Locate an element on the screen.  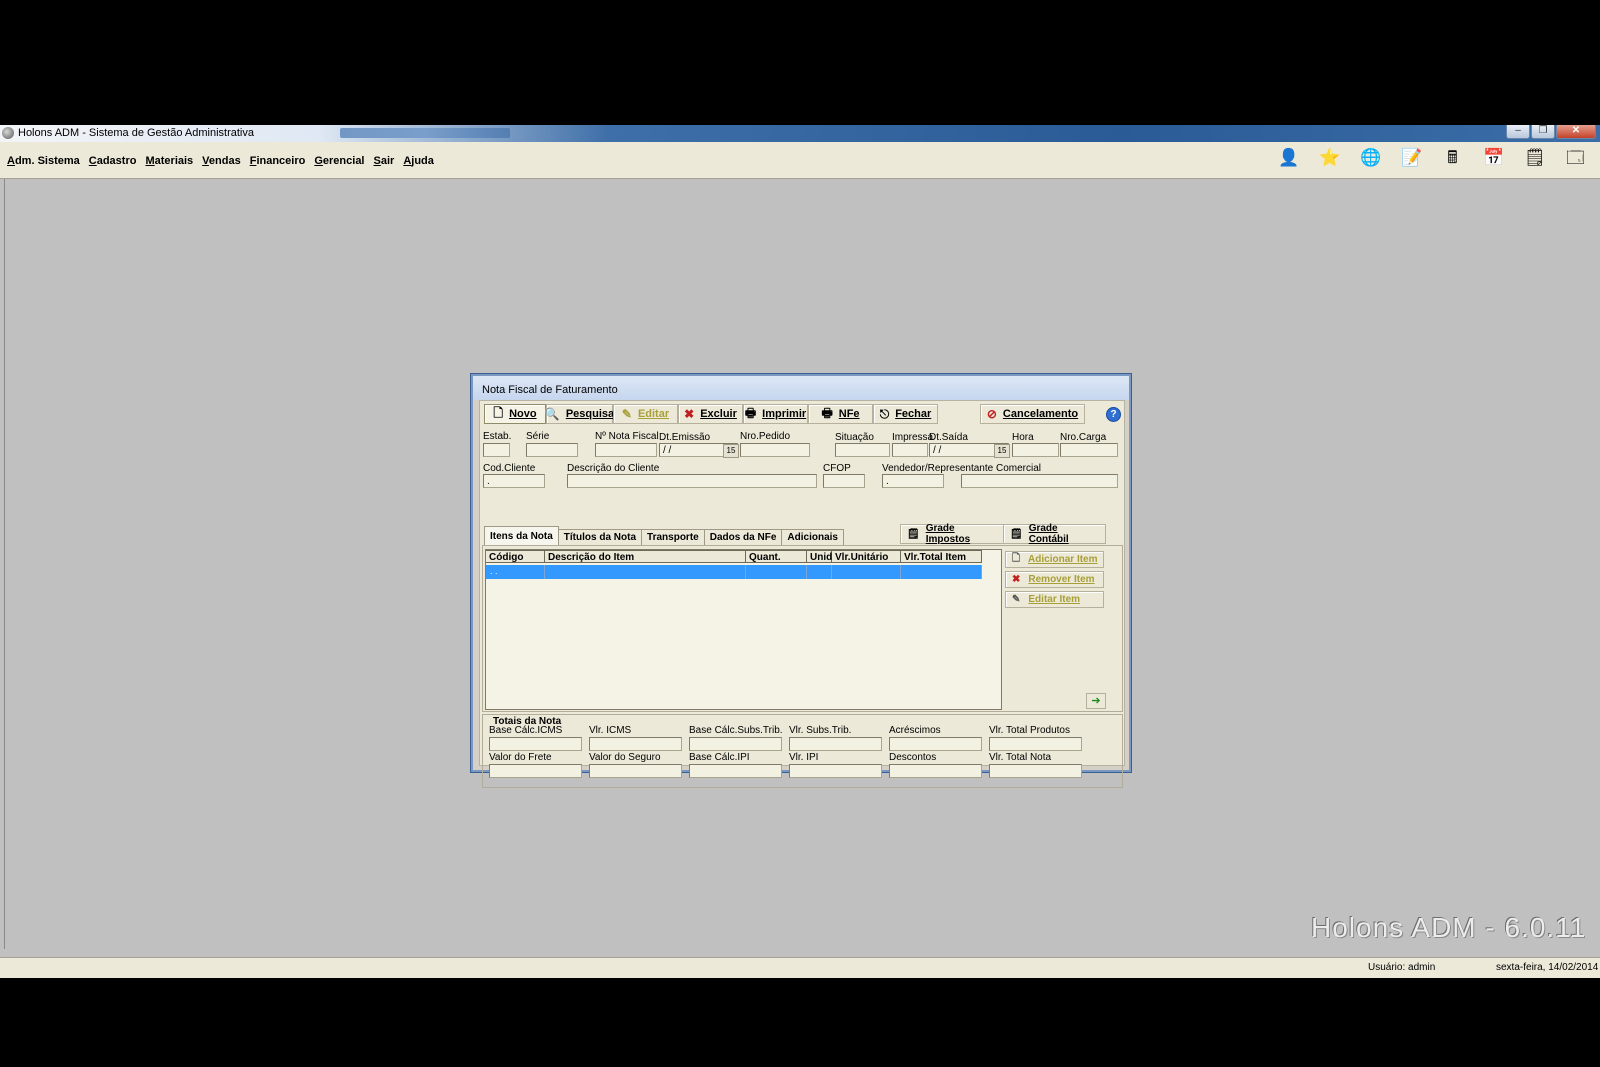
menu-label: endas is located at coordinates (224, 161).